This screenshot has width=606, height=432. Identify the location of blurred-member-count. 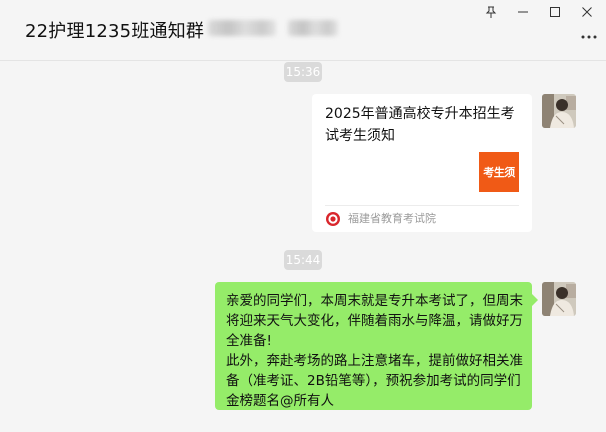
(242, 28).